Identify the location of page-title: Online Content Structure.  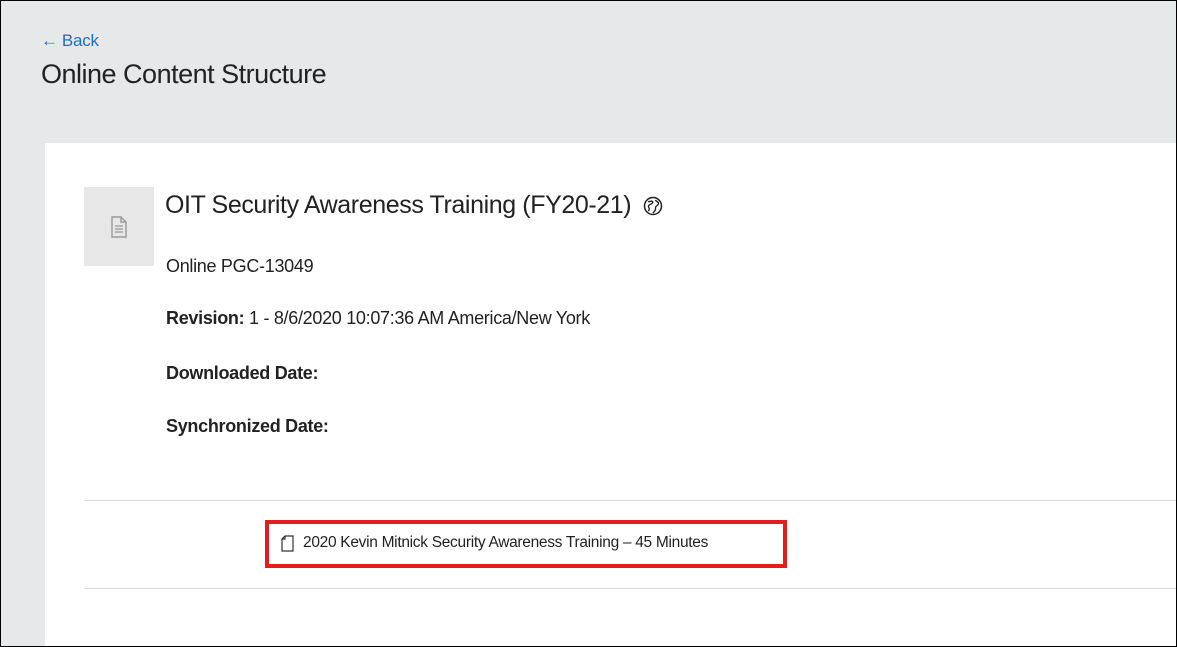
(184, 74).